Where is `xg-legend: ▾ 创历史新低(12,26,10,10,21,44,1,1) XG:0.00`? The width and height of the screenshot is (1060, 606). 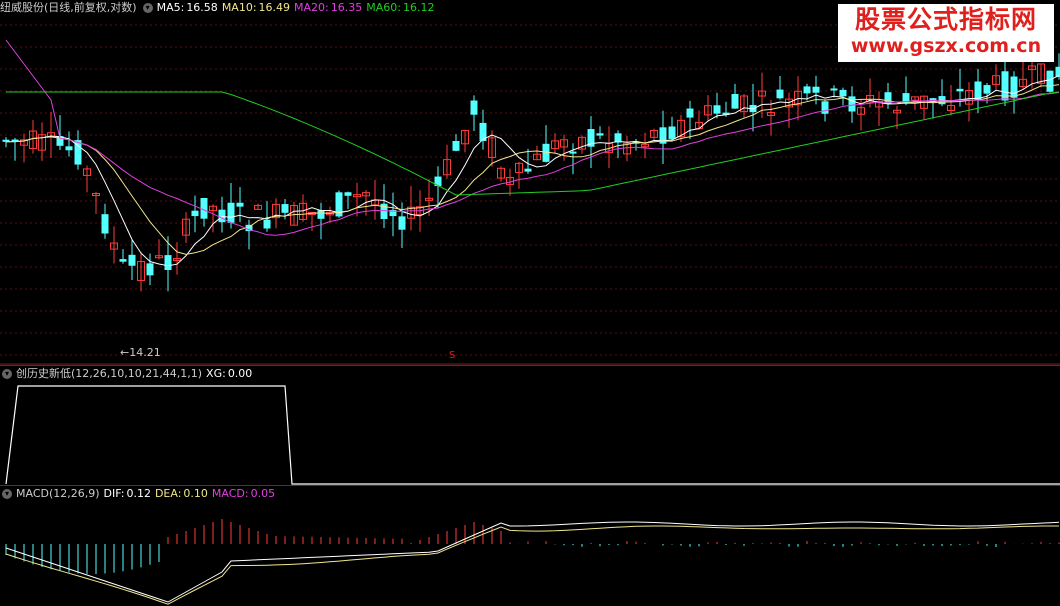 xg-legend: ▾ 创历史新低(12,26,10,10,21,44,1,1) XG:0.00 is located at coordinates (128, 374).